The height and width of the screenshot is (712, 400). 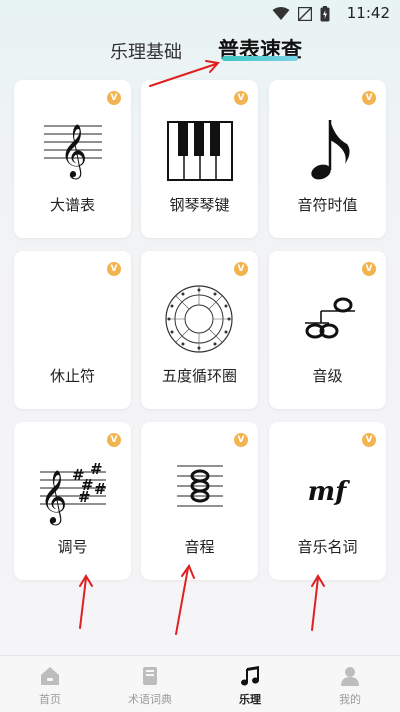 I want to click on treble-clef-staff-icon: 𝄞, so click(x=73, y=151).